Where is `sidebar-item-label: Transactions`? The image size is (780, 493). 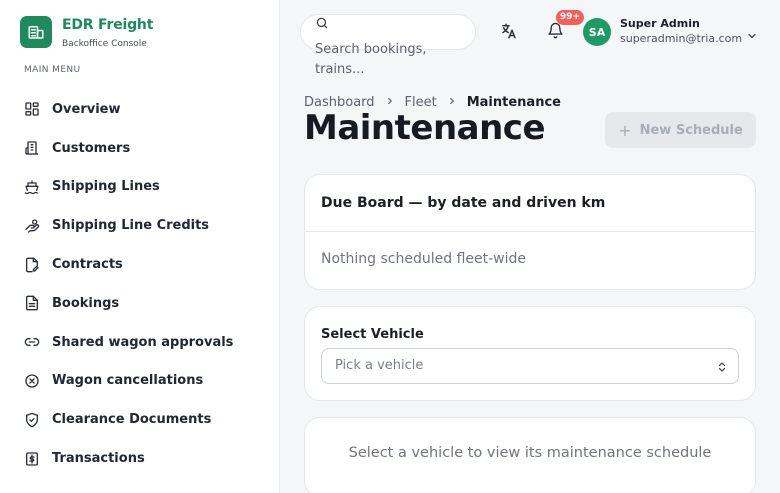
sidebar-item-label: Transactions is located at coordinates (98, 459).